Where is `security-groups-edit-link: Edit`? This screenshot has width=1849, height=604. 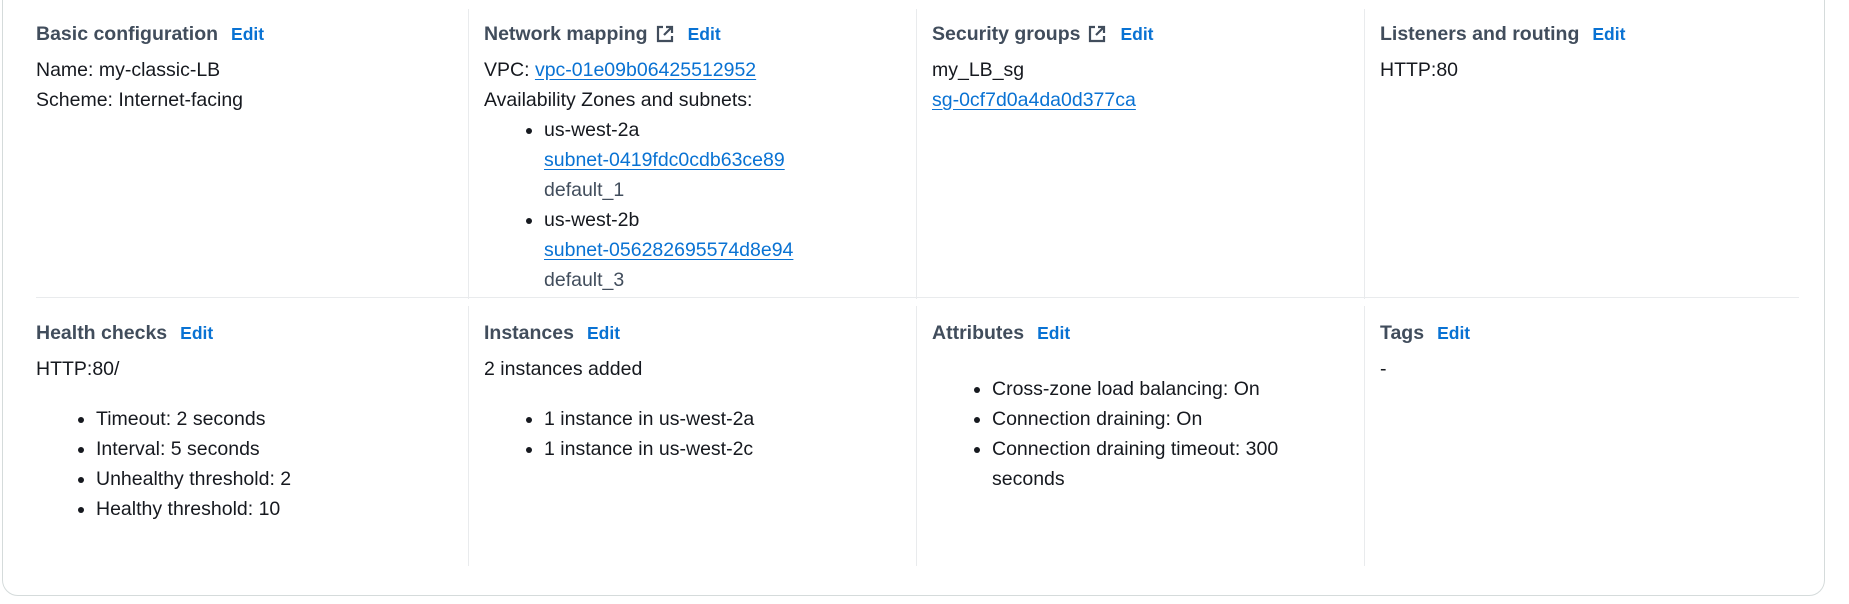
security-groups-edit-link: Edit is located at coordinates (1136, 34).